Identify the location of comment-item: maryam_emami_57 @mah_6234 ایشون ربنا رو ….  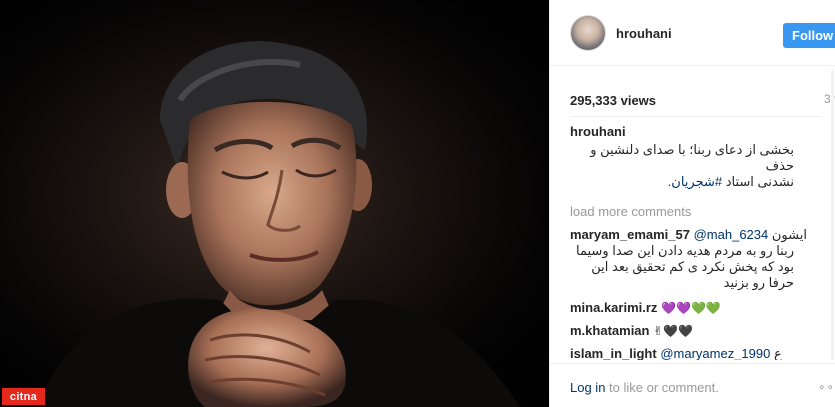
(696, 259).